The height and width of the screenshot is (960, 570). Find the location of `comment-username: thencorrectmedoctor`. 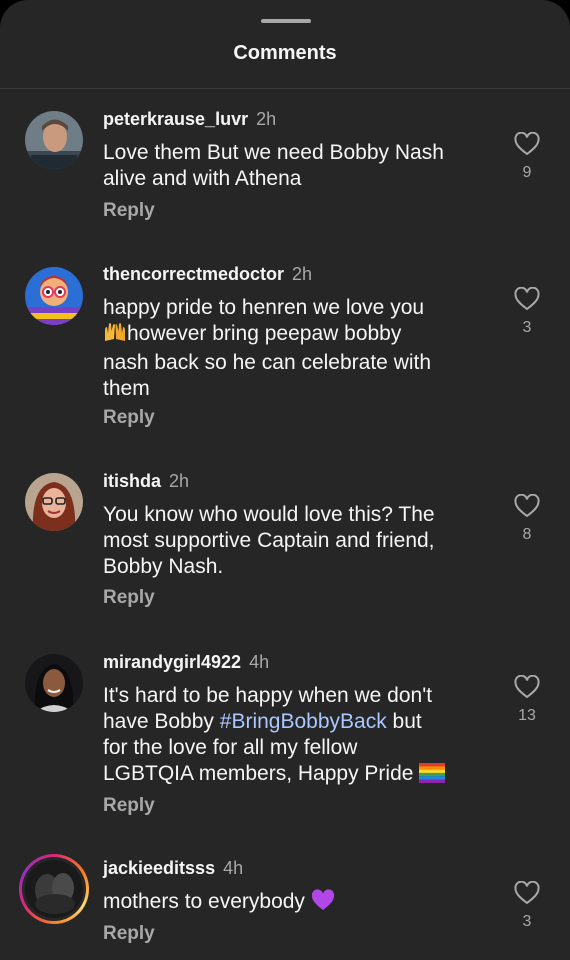

comment-username: thencorrectmedoctor is located at coordinates (193, 274).